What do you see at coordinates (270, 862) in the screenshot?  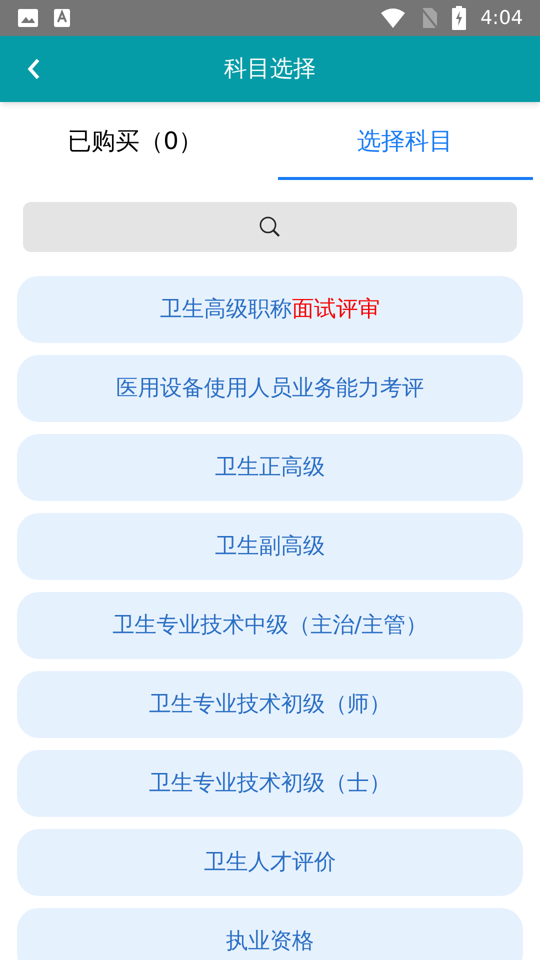 I see `subject-button: 卫生人才评价` at bounding box center [270, 862].